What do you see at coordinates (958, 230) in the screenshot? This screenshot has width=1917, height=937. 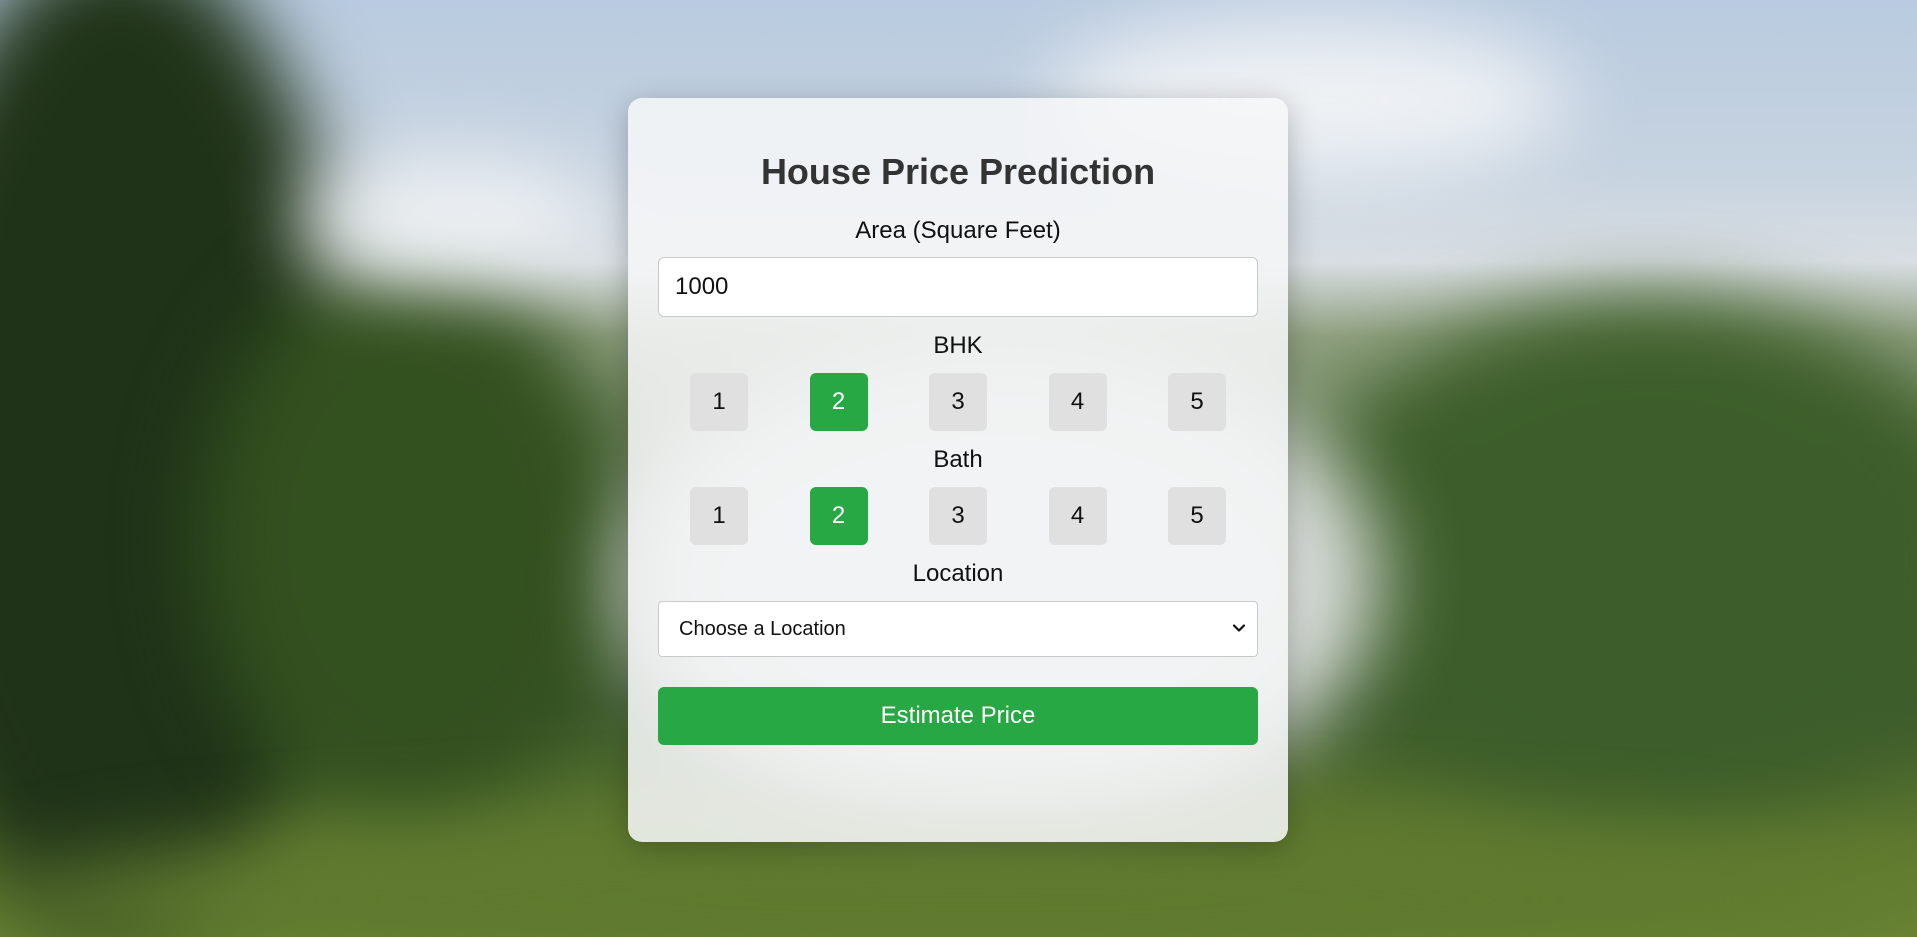 I see `area-label: Area (Square Feet)` at bounding box center [958, 230].